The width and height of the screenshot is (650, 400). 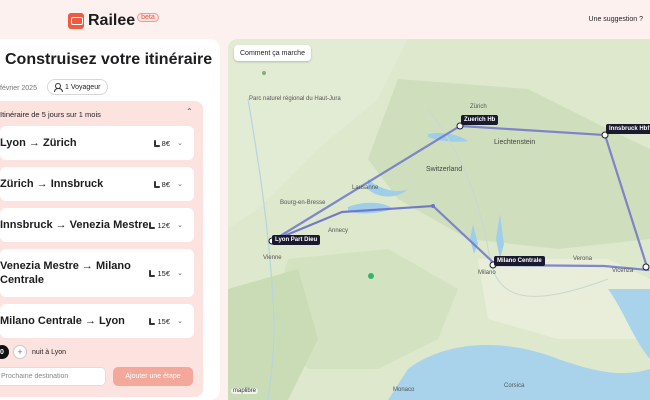 What do you see at coordinates (97, 143) in the screenshot?
I see `leg-card: Lyon → Zürich 8€ ⌄` at bounding box center [97, 143].